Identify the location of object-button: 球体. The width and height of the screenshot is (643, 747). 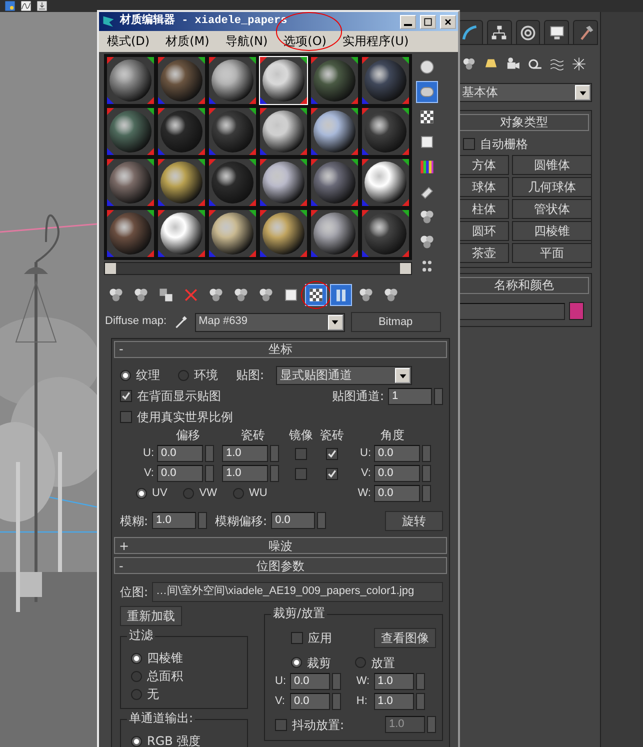
(484, 187).